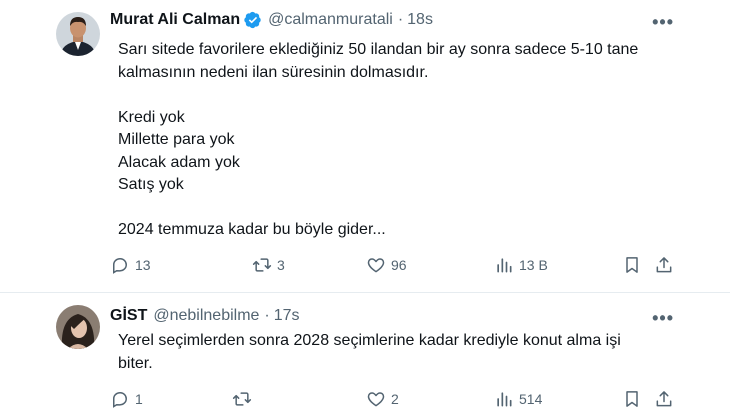 This screenshot has height=420, width=730. I want to click on author-handle: @calmanmuratali, so click(330, 20).